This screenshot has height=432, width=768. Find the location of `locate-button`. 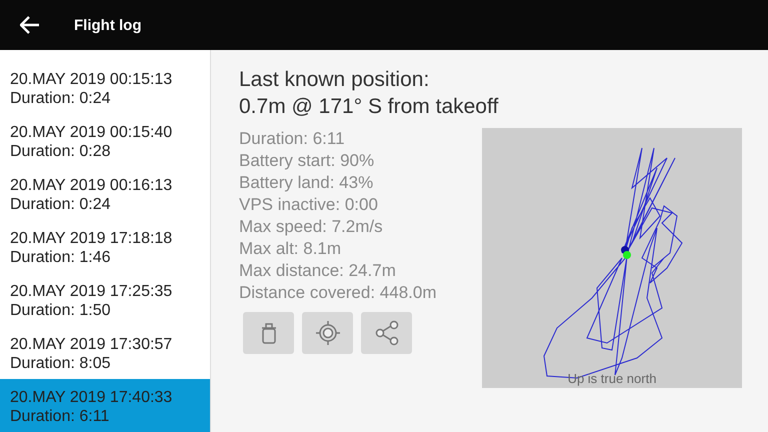

locate-button is located at coordinates (327, 333).